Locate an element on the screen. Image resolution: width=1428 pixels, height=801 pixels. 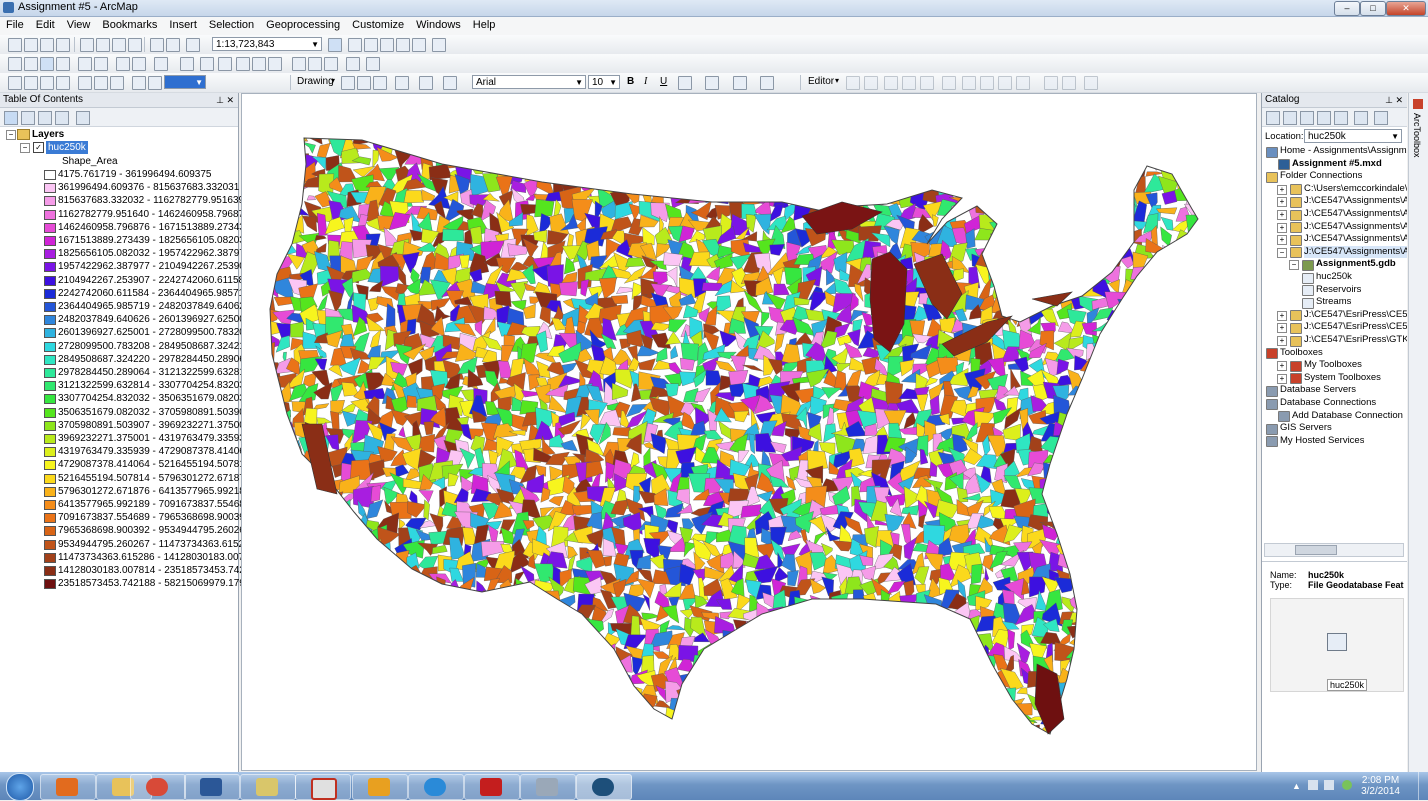
add-data-icon is located at coordinates (193, 45).